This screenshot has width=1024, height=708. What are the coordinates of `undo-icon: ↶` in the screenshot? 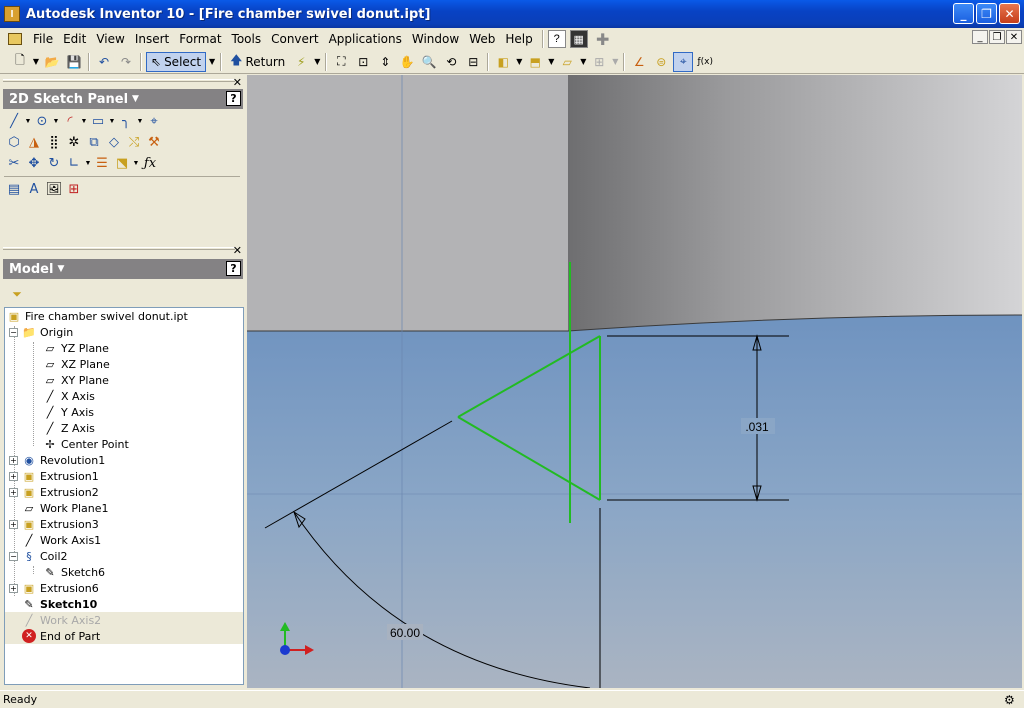 It's located at (104, 62).